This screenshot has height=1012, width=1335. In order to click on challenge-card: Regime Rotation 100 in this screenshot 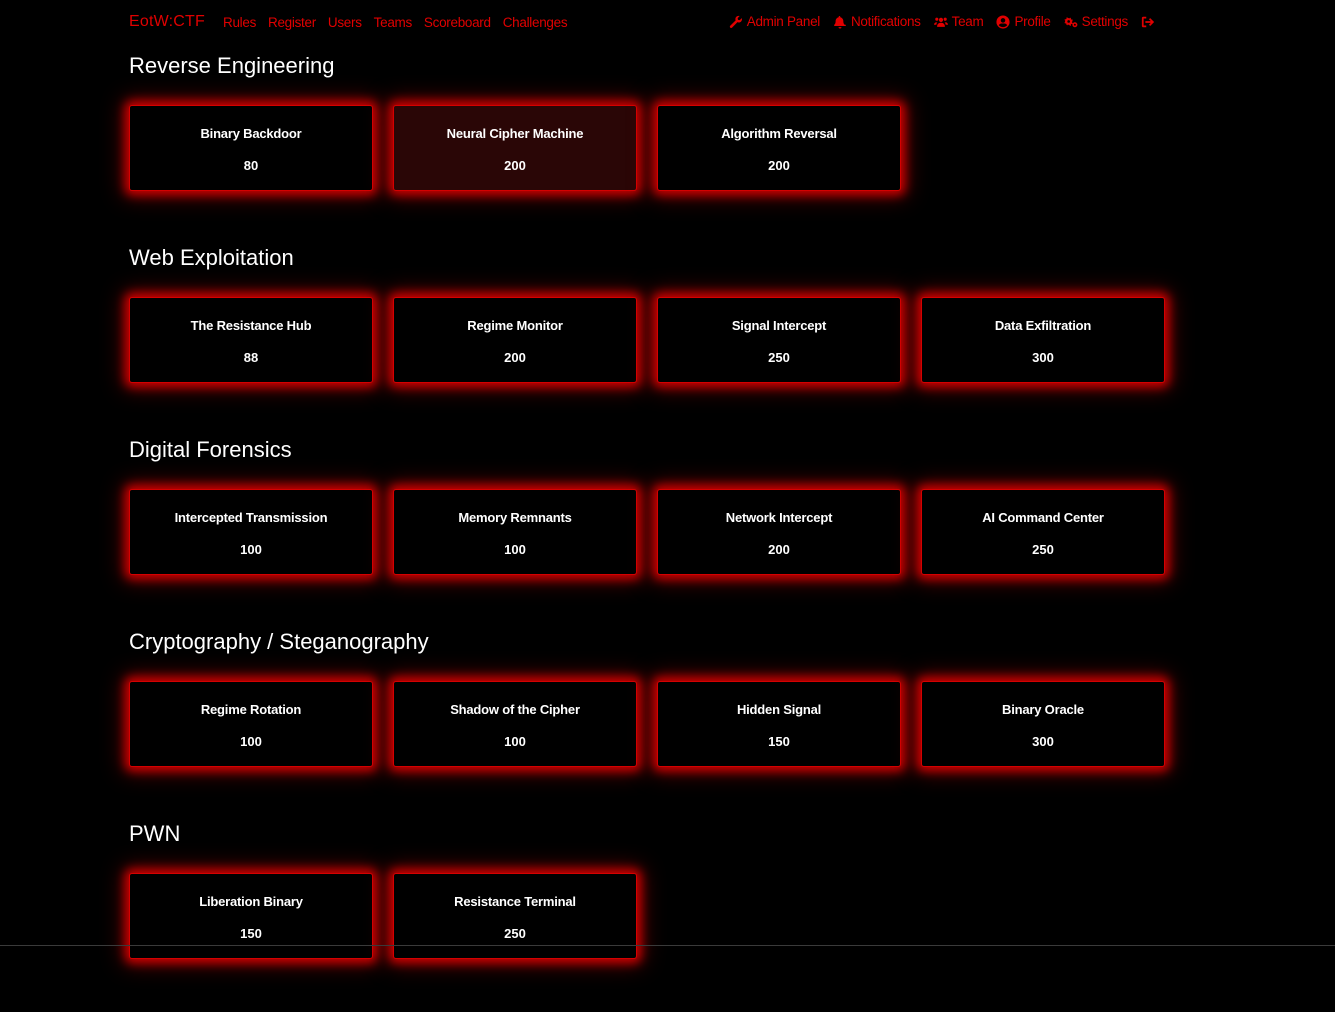, I will do `click(251, 724)`.